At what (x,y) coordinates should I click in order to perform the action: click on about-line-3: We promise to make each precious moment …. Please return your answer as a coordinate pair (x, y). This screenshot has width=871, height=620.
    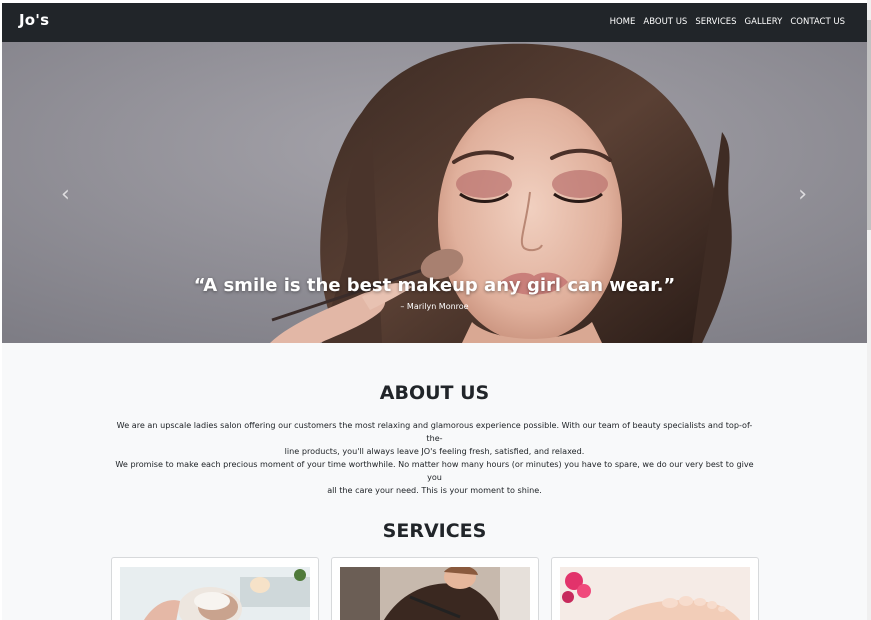
    Looking at the image, I should click on (434, 470).